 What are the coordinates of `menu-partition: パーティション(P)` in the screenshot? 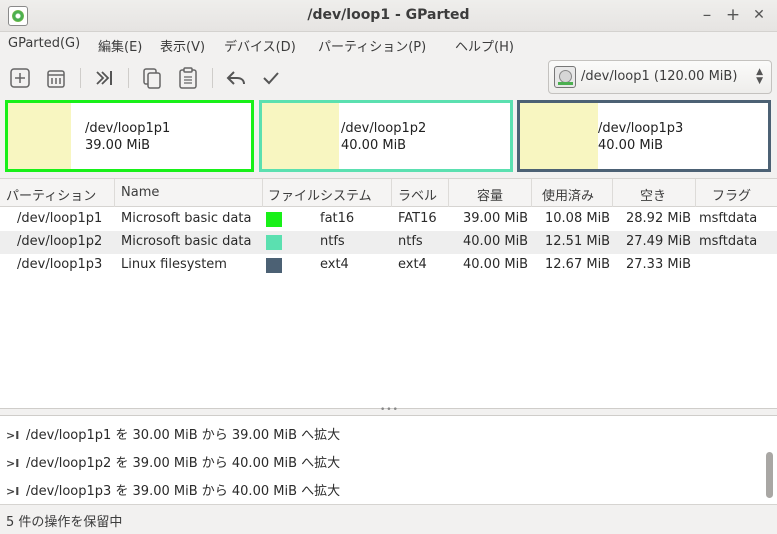 It's located at (372, 45).